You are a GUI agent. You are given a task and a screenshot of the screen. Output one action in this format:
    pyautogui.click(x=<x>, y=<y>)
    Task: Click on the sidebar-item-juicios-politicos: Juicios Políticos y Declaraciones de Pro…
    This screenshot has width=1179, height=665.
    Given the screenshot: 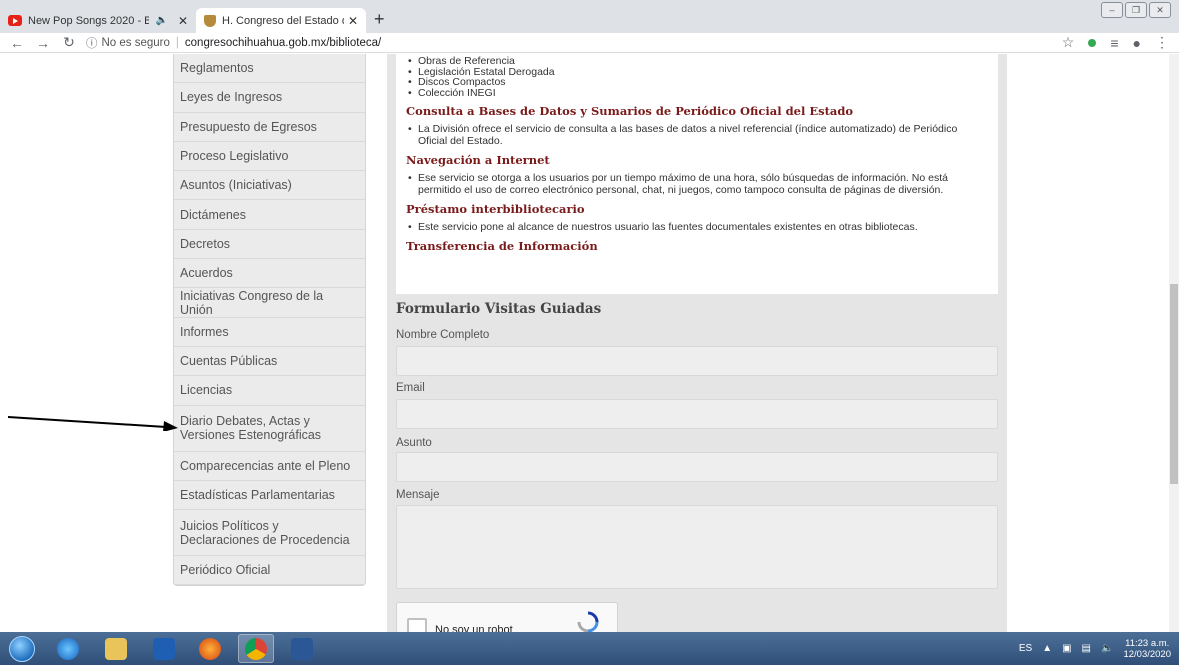 What is the action you would take?
    pyautogui.click(x=269, y=533)
    